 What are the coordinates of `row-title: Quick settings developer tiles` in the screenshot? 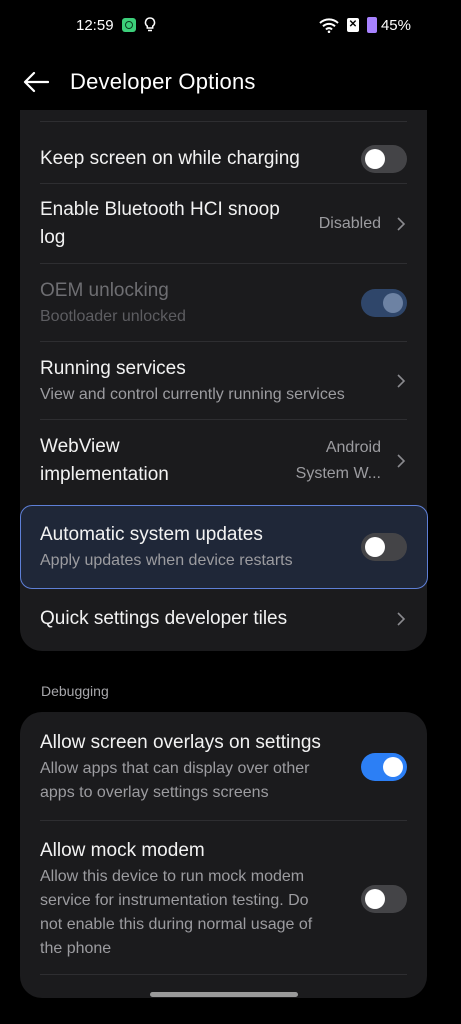 It's located at (164, 618).